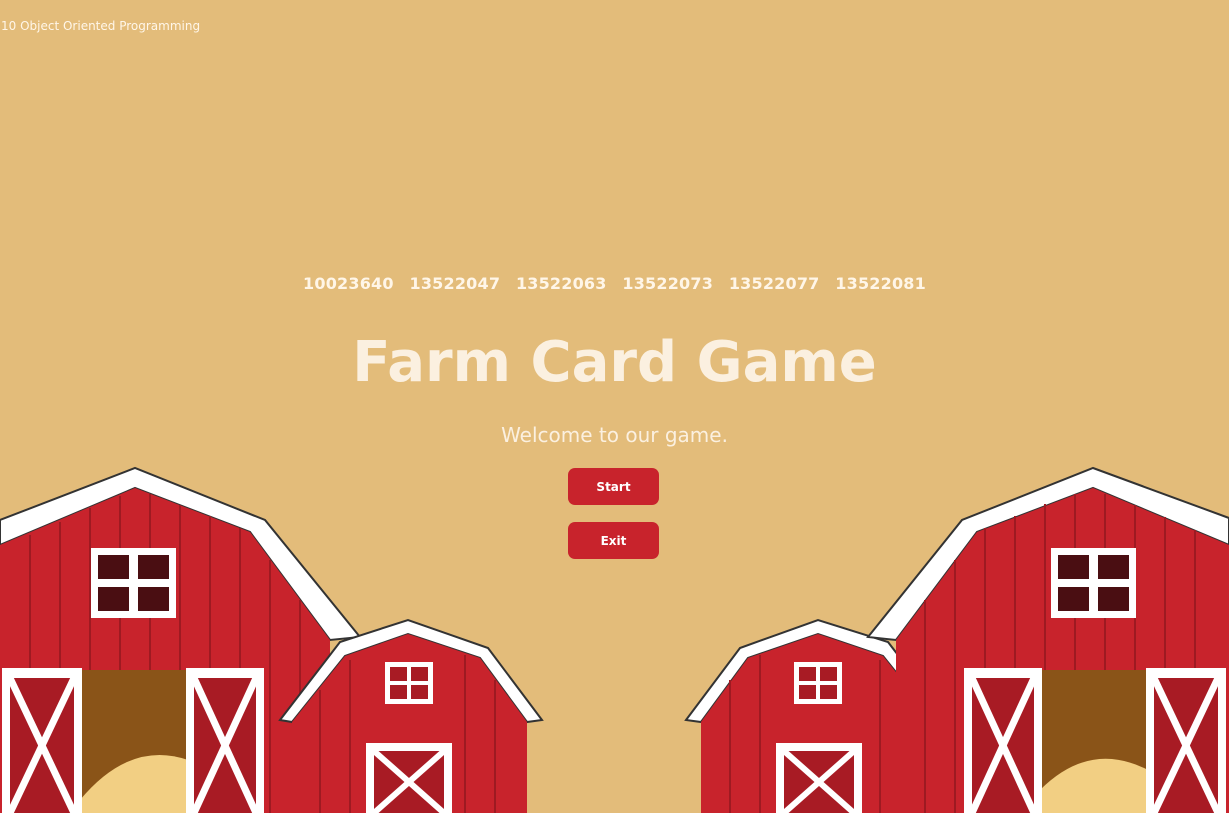 Image resolution: width=1229 pixels, height=813 pixels. I want to click on game-title: Farm Card Game, so click(614, 362).